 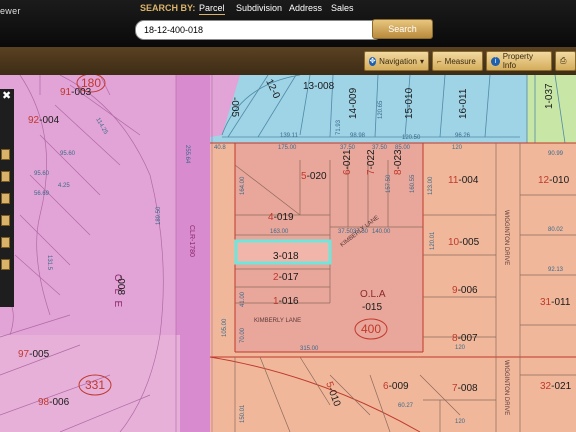 I want to click on dim-label: 157.50, so click(x=389, y=183).